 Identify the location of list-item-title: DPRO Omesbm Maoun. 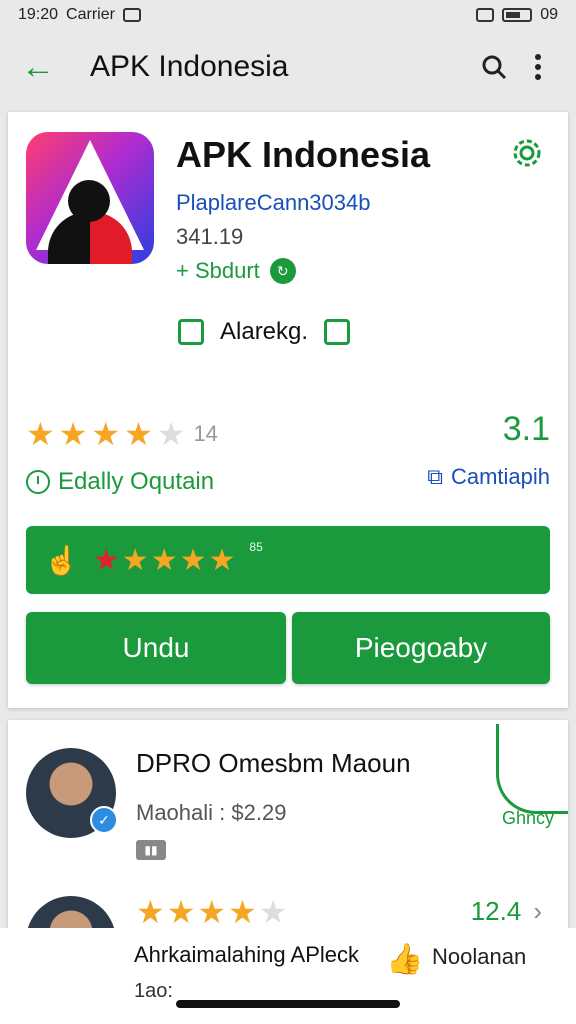
(273, 763).